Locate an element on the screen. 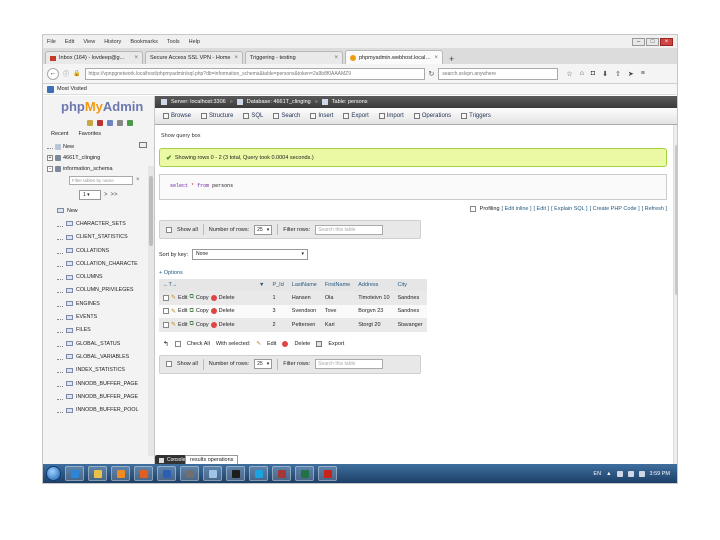 Image resolution: width=720 pixels, height=540 pixels. home-icon is located at coordinates (90, 122).